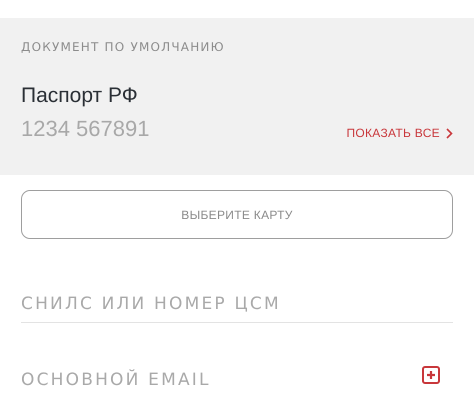 The width and height of the screenshot is (474, 400). What do you see at coordinates (449, 133) in the screenshot?
I see `chevron-icon` at bounding box center [449, 133].